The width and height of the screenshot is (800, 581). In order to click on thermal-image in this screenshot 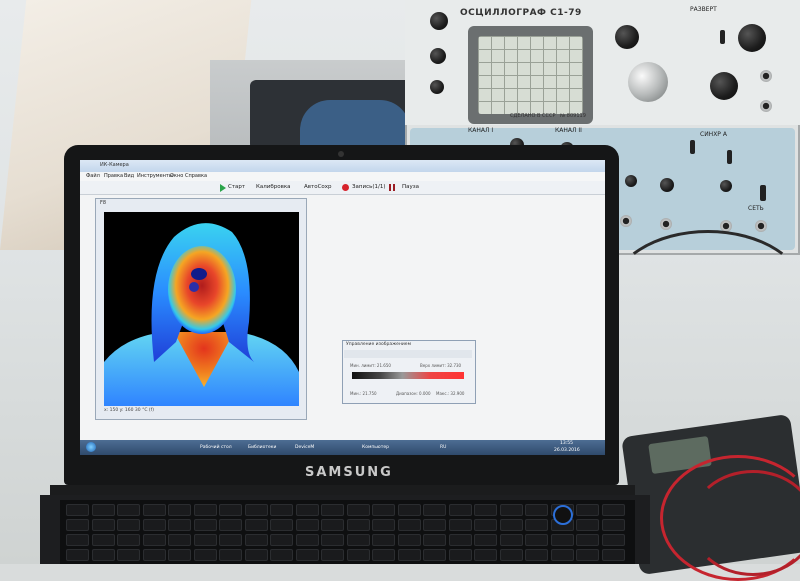, I will do `click(201, 309)`.